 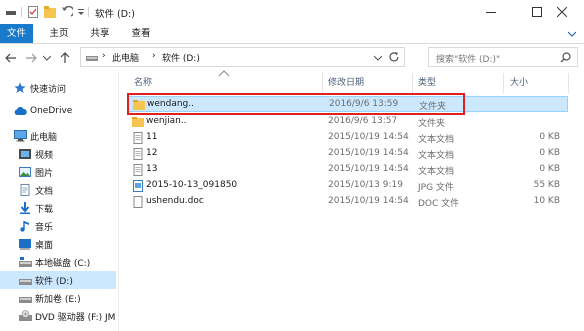 I want to click on search-box: 搜索"软件 (D:)", so click(x=503, y=57).